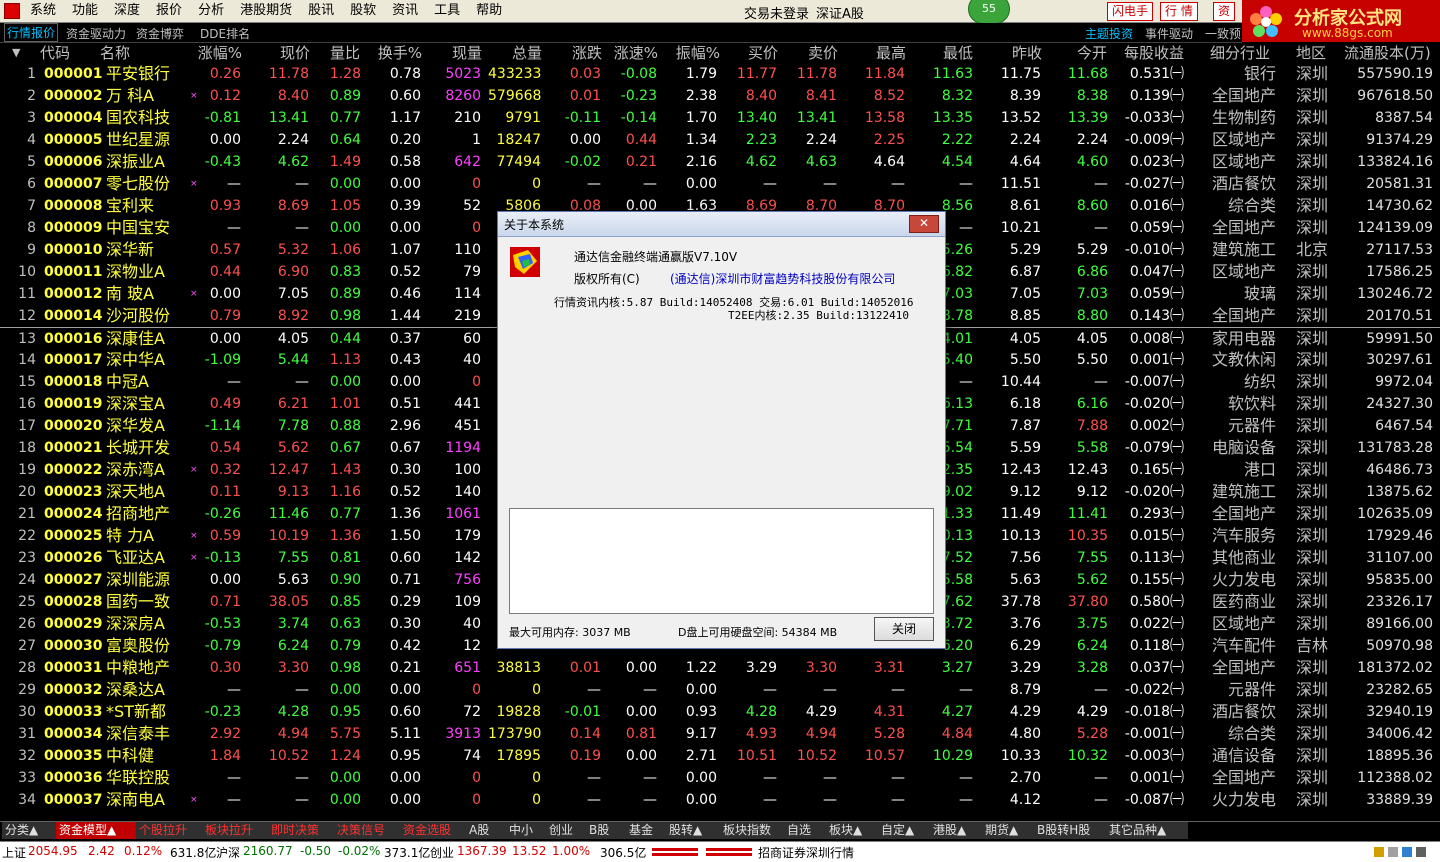 Image resolution: width=1440 pixels, height=862 pixels. I want to click on cell-code: 000031, so click(73, 668).